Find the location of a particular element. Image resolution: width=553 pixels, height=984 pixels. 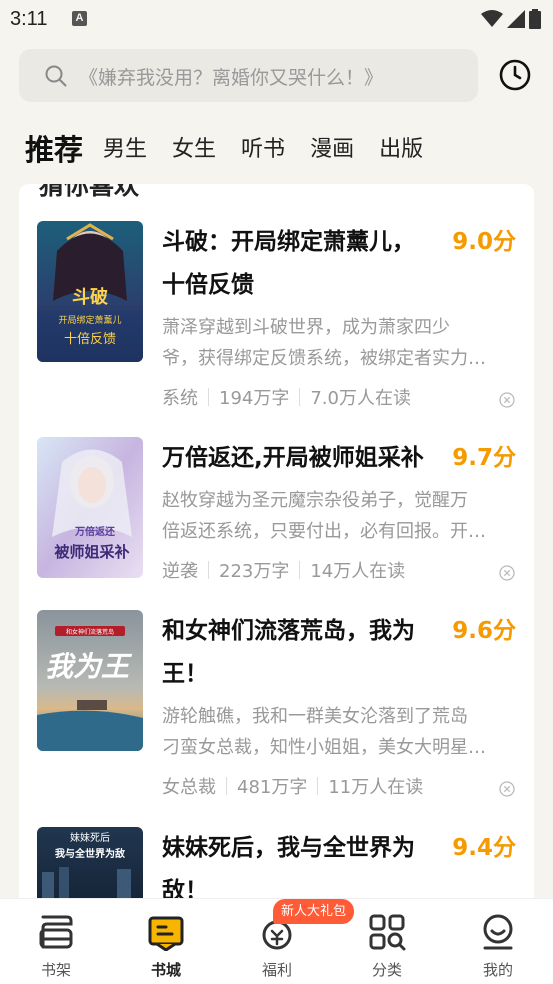

system-icons is located at coordinates (511, 19).